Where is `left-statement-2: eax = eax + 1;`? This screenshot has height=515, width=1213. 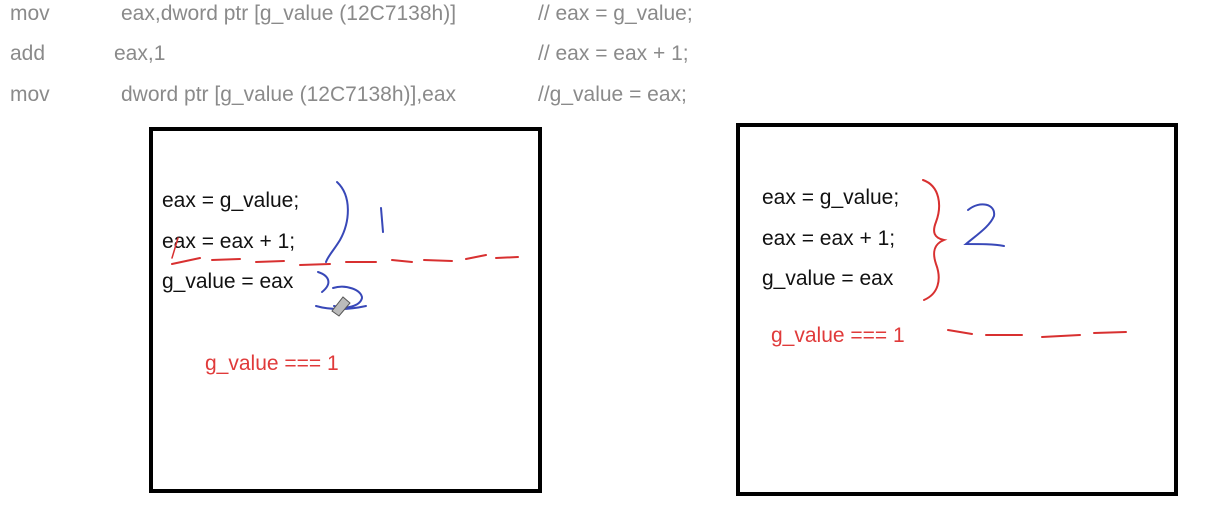 left-statement-2: eax = eax + 1; is located at coordinates (229, 241).